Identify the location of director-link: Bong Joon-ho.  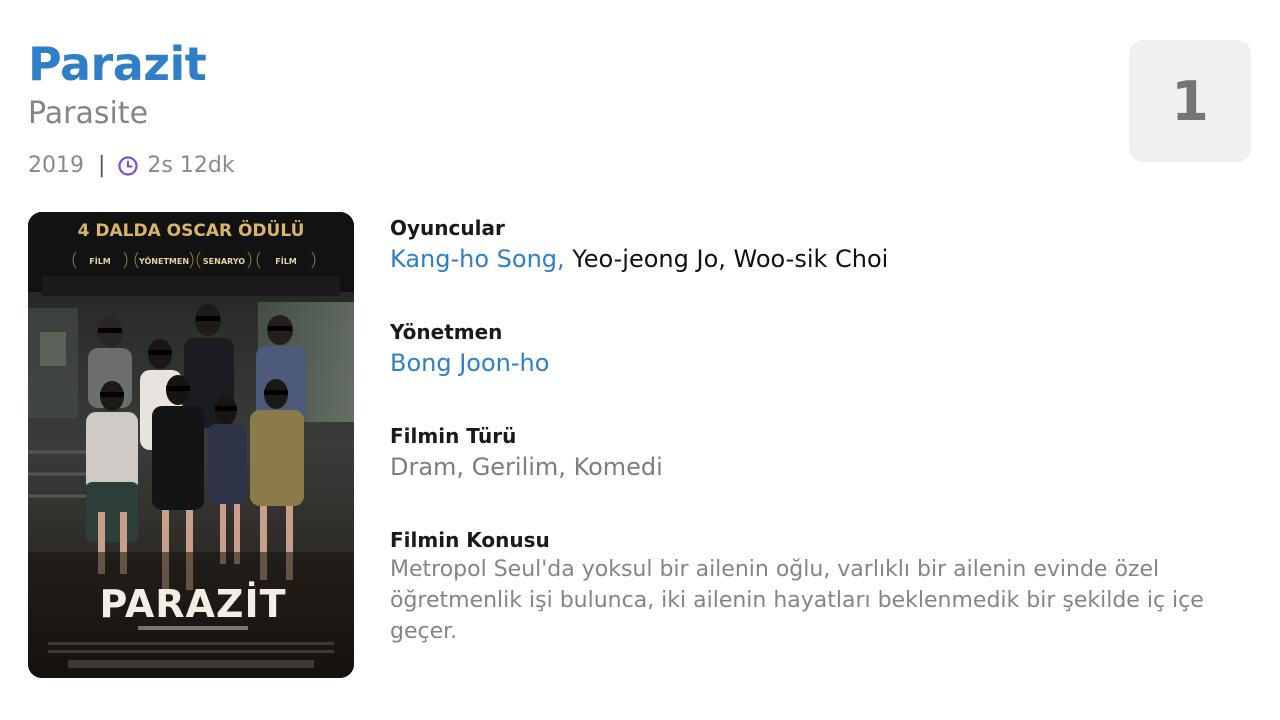
(469, 363).